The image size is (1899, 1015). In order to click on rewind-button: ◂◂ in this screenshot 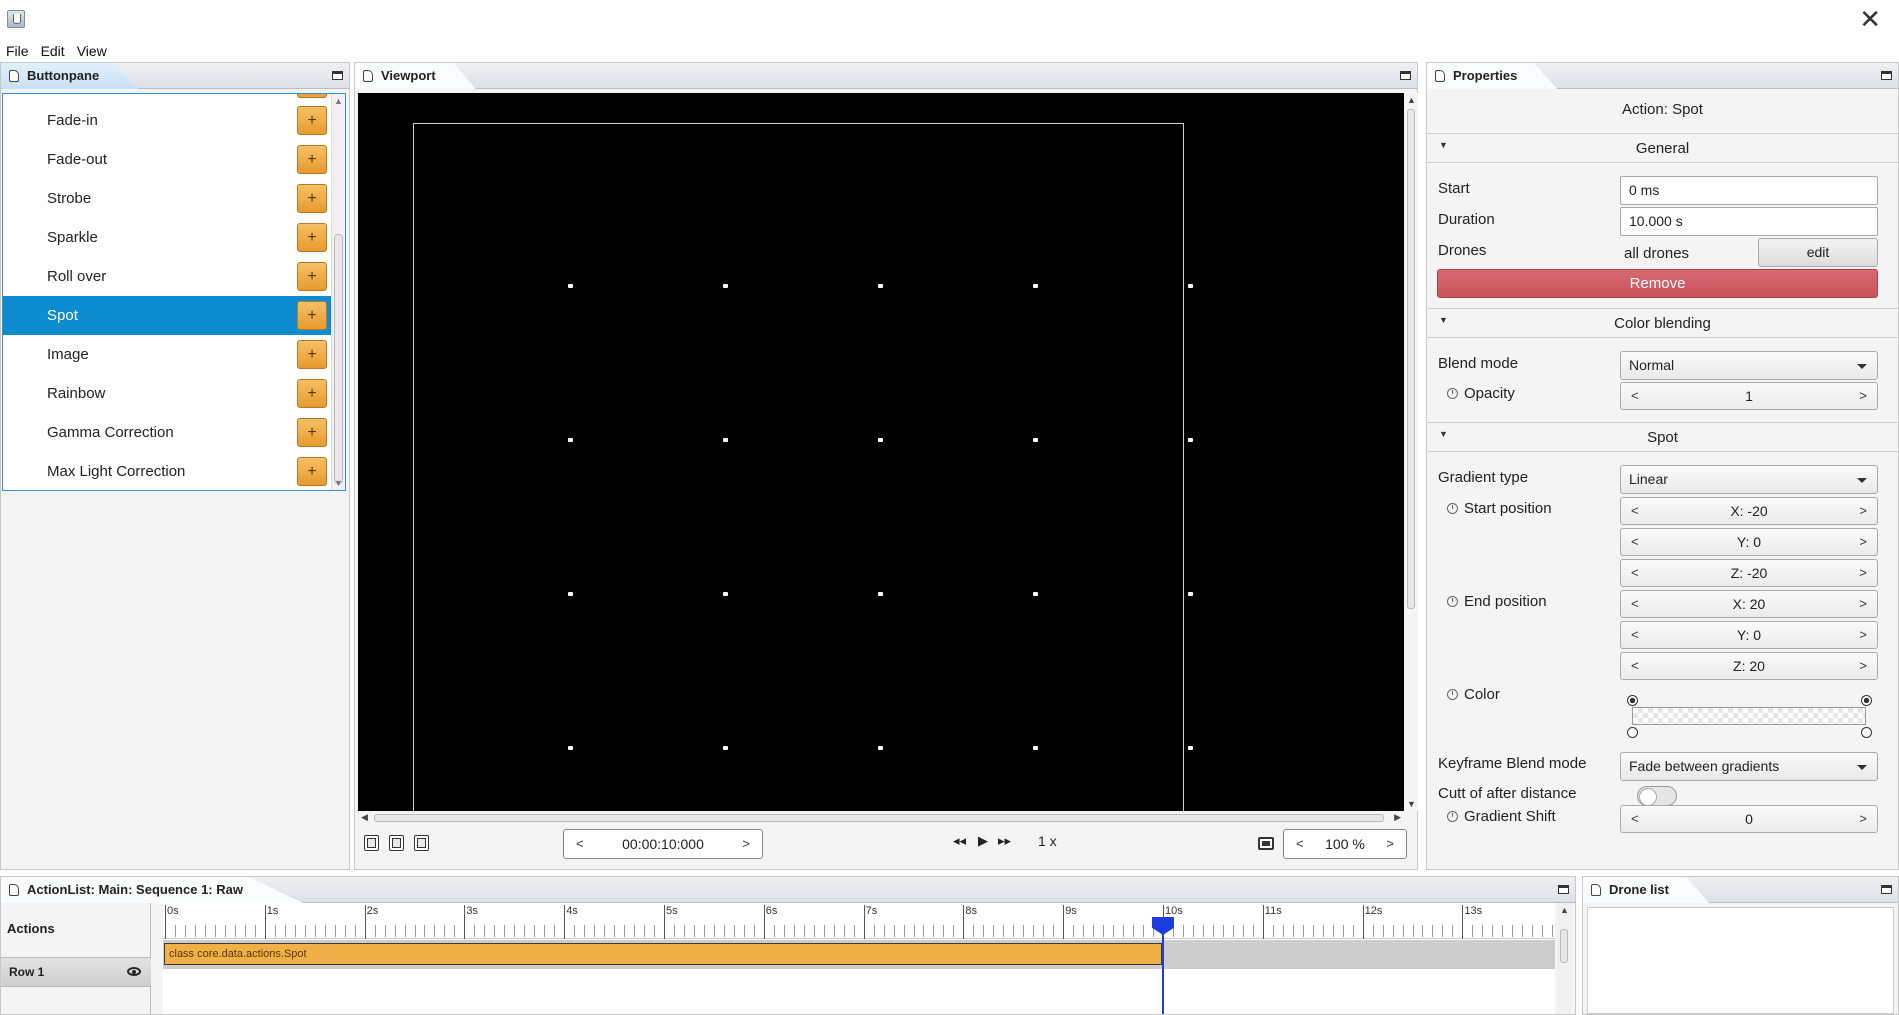, I will do `click(959, 841)`.